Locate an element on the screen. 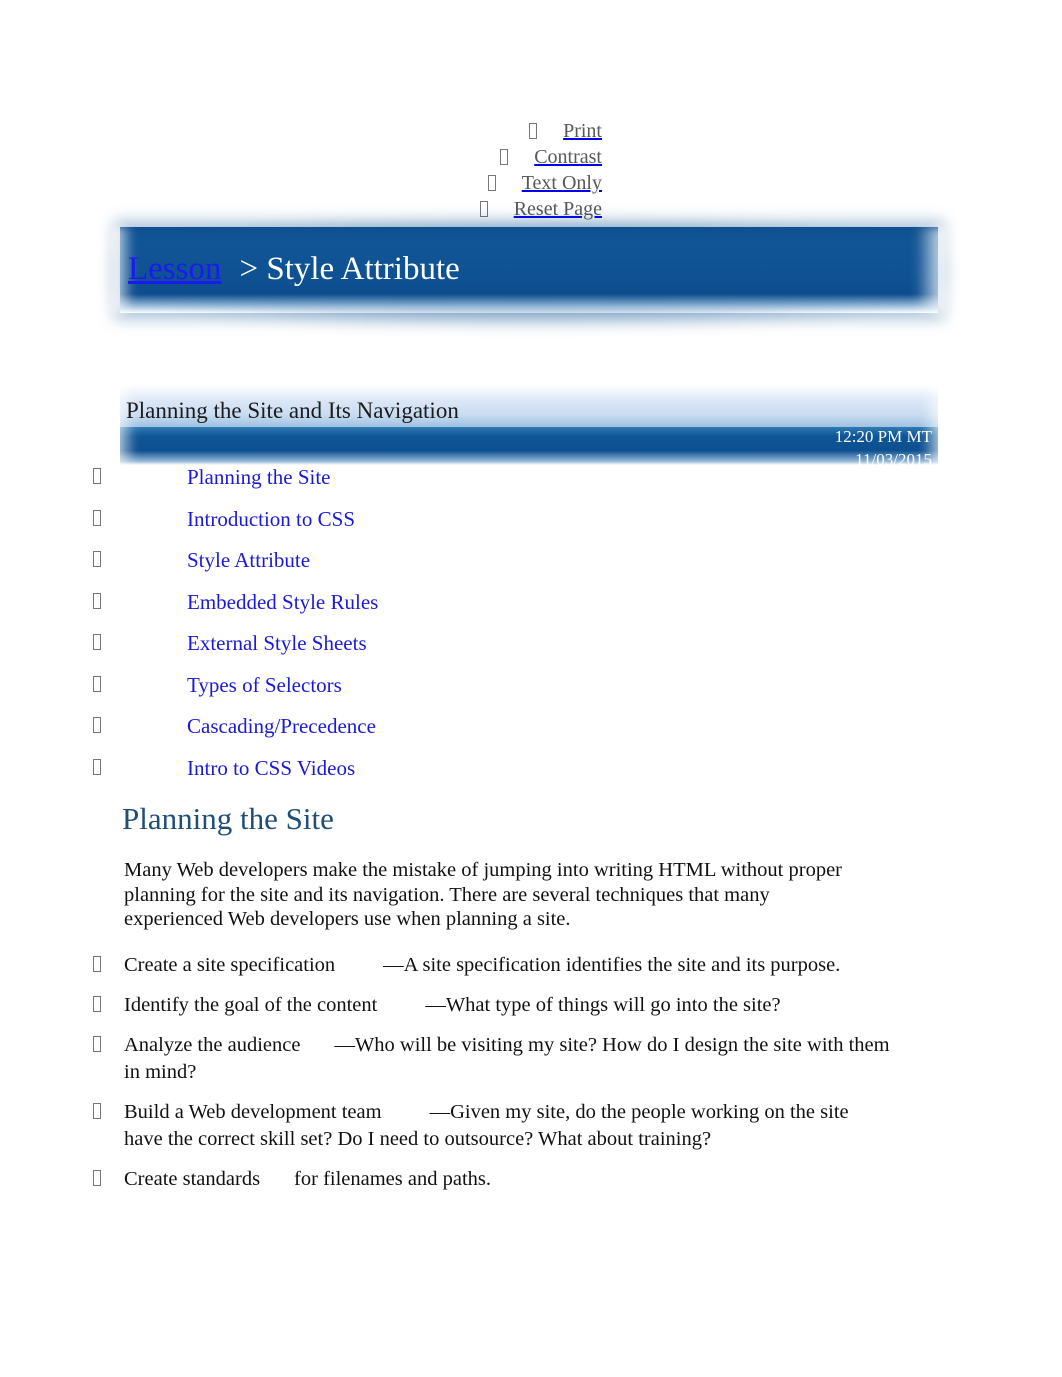 The image size is (1062, 1377). nav-link-intro-to-css-videos: Intro to CSS Videos is located at coordinates (271, 768).